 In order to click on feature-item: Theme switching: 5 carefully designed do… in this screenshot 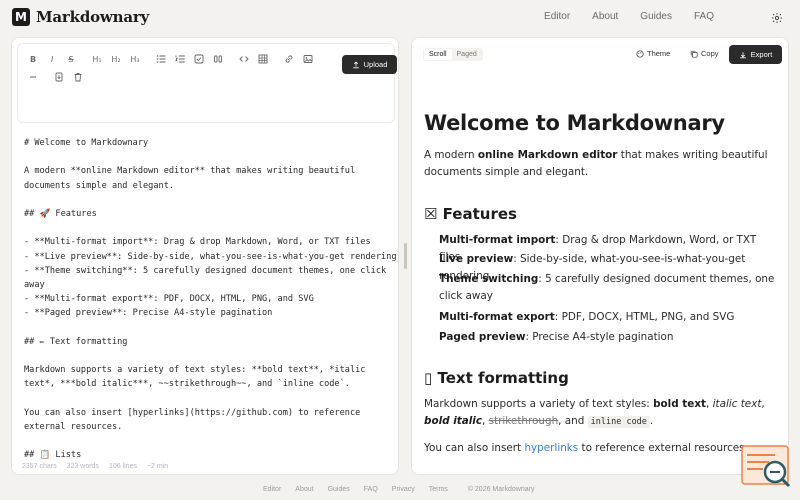, I will do `click(607, 287)`.